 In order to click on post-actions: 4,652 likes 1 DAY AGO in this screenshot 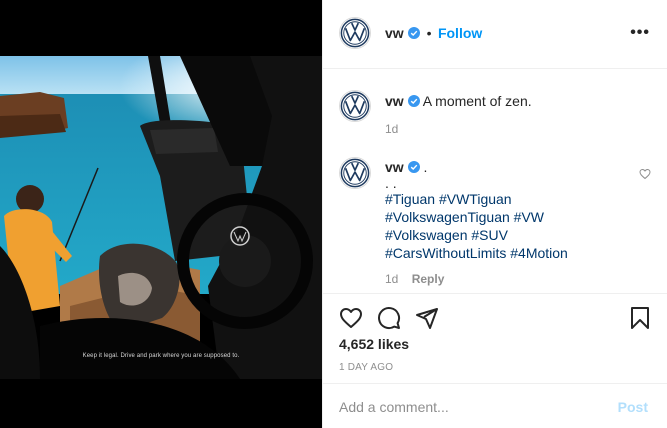, I will do `click(495, 338)`.